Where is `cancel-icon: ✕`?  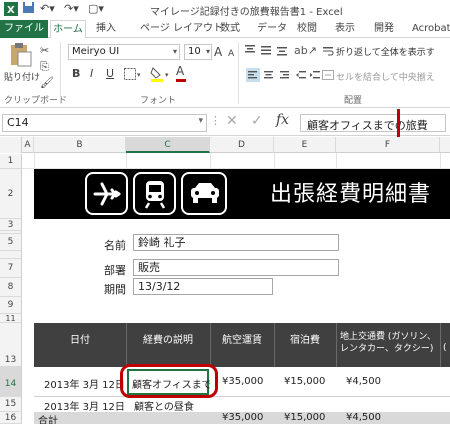
cancel-icon: ✕ is located at coordinates (232, 121).